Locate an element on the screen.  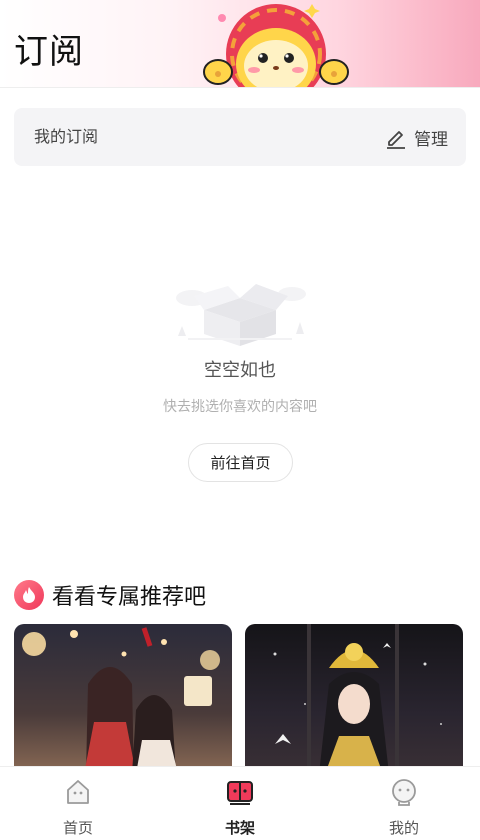
recommend-title: 看看专属推荐吧 is located at coordinates (129, 597).